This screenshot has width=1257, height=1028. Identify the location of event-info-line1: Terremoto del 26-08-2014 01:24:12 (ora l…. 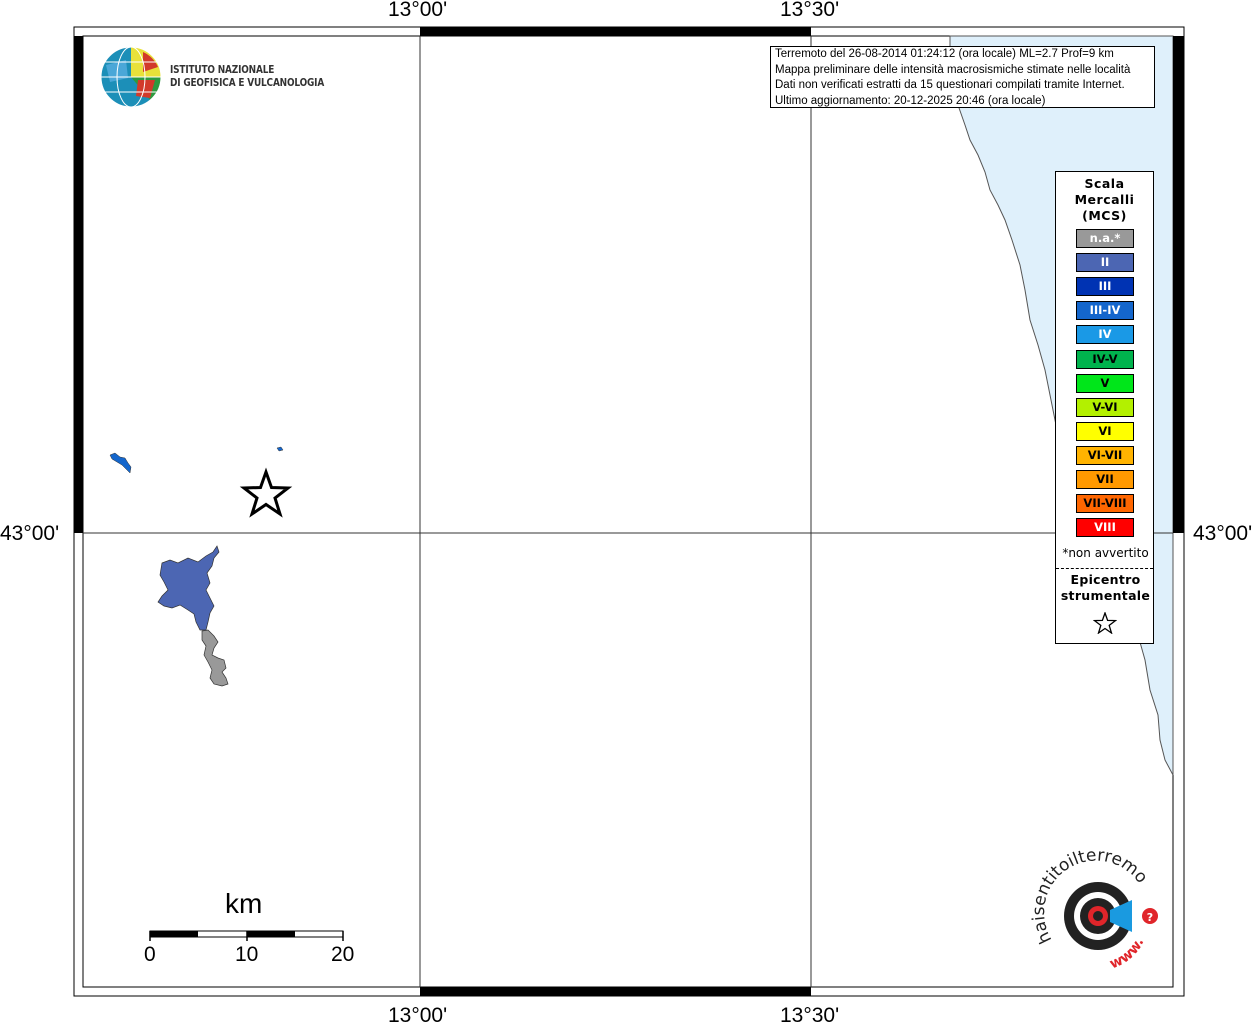
(944, 54).